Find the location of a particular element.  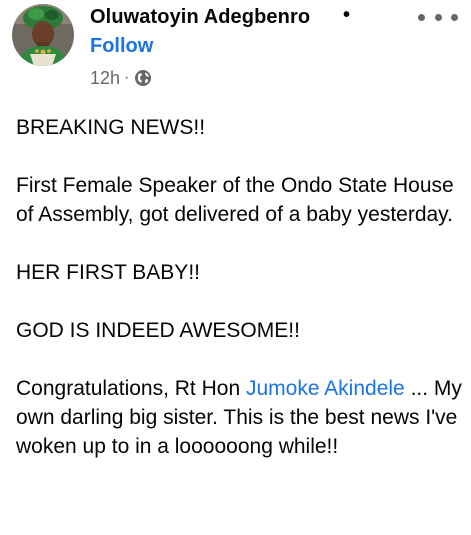

more-options-button is located at coordinates (438, 17).